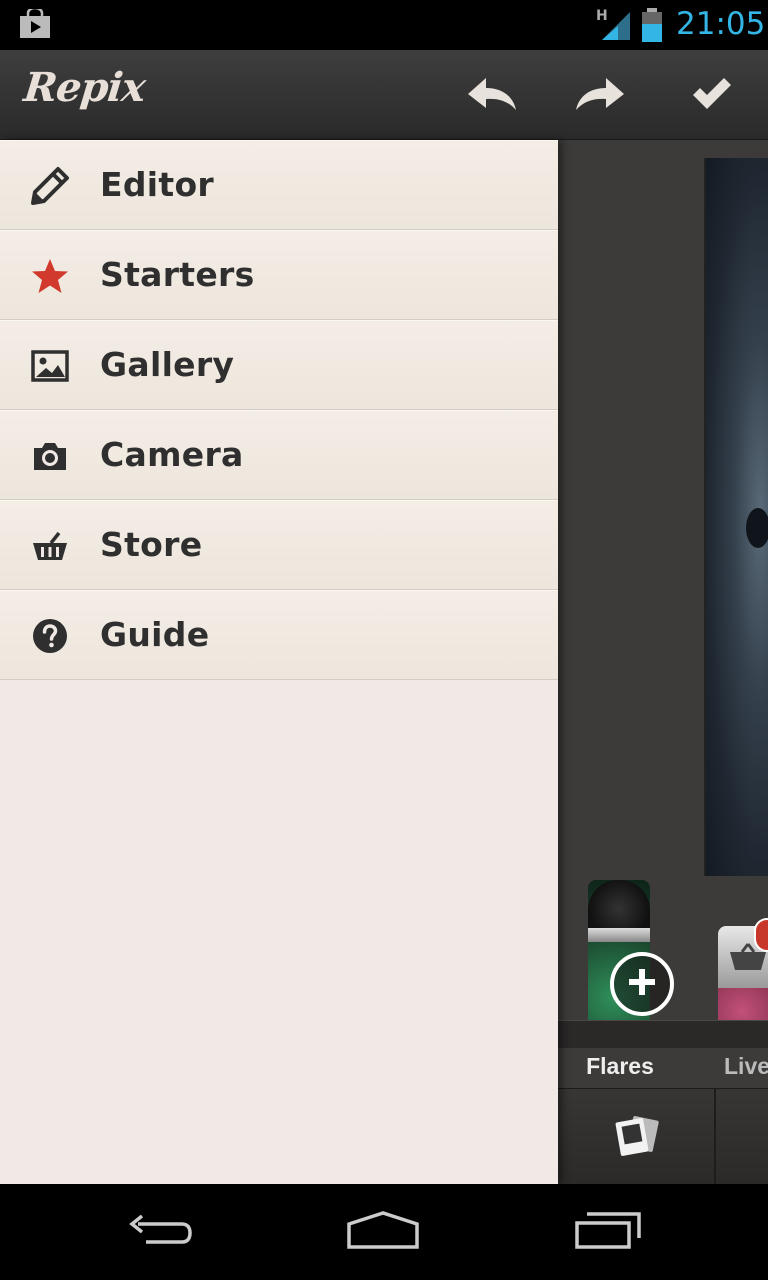 Image resolution: width=768 pixels, height=1280 pixels. I want to click on help-icon, so click(50, 636).